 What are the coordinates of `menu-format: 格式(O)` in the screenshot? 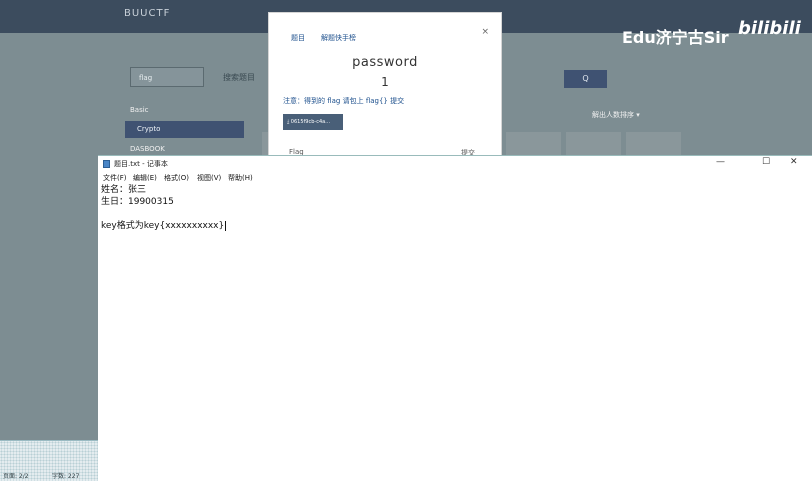 It's located at (176, 178).